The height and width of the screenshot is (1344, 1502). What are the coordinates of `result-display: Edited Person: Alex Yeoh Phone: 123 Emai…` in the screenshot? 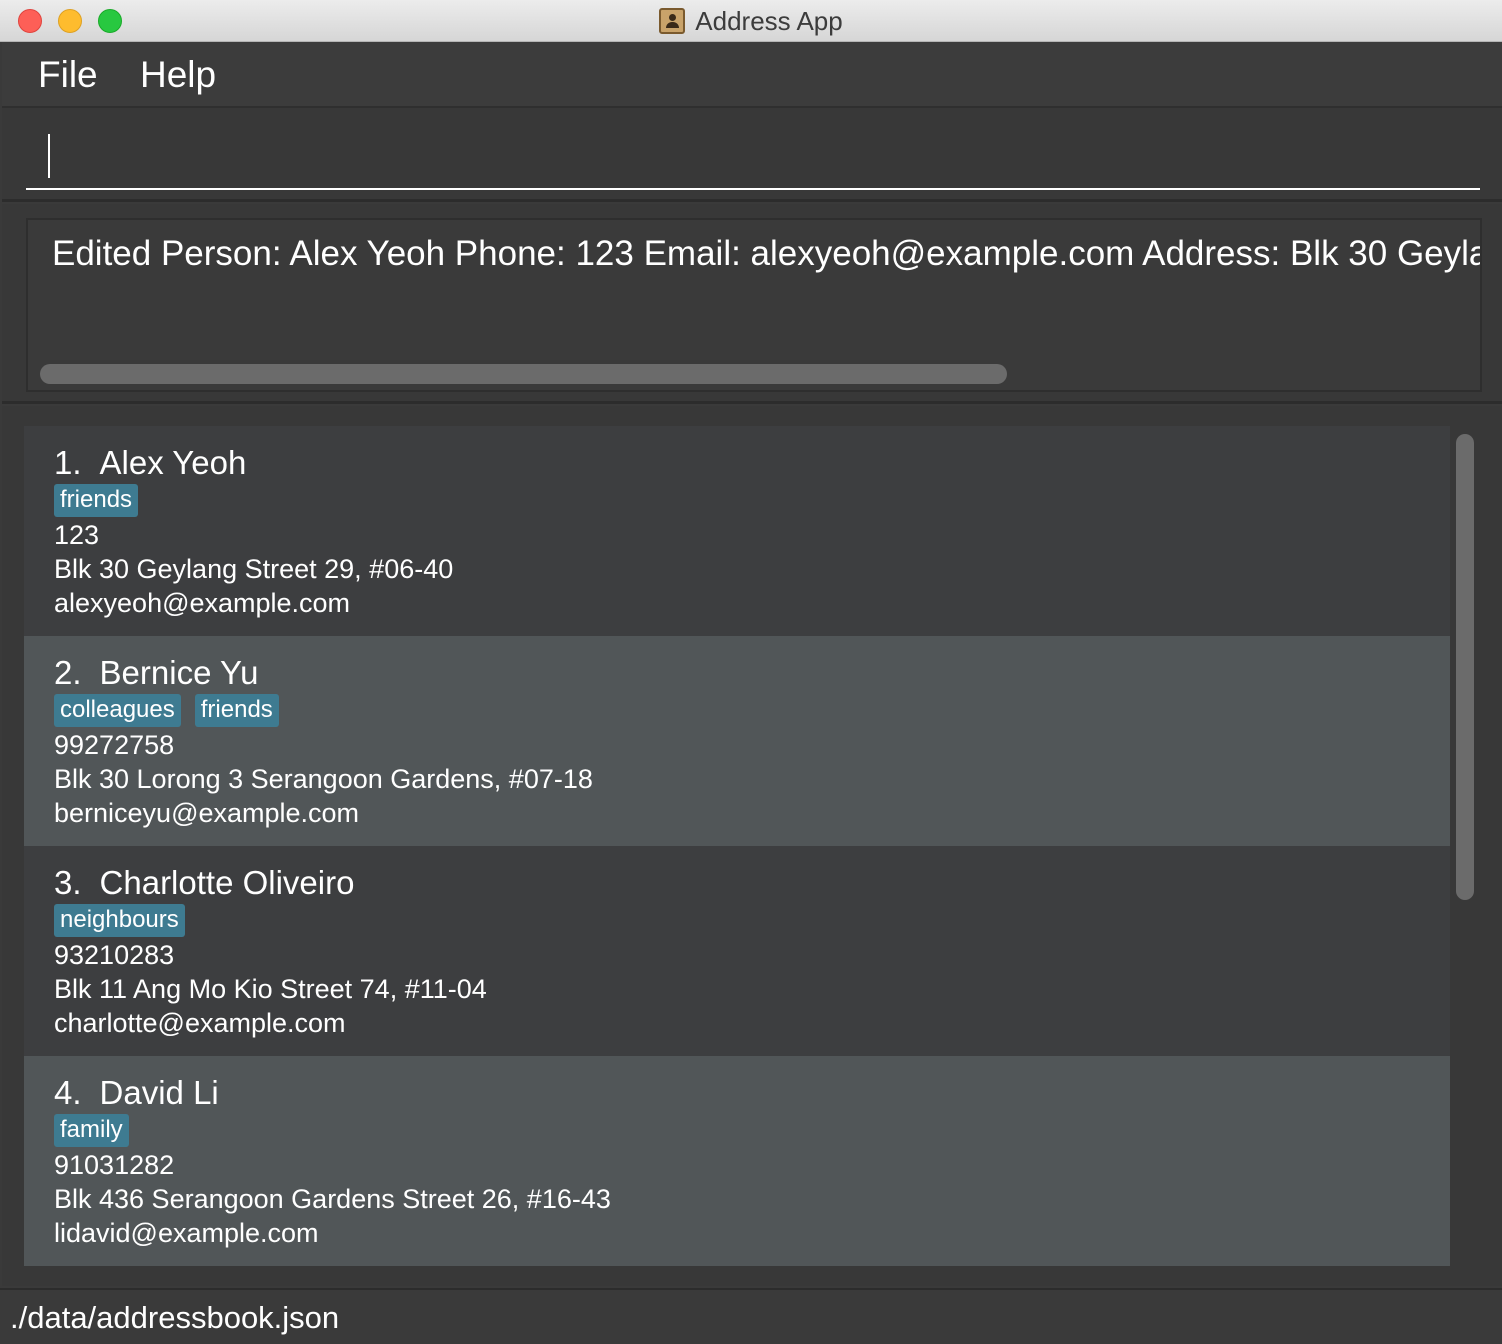 It's located at (754, 305).